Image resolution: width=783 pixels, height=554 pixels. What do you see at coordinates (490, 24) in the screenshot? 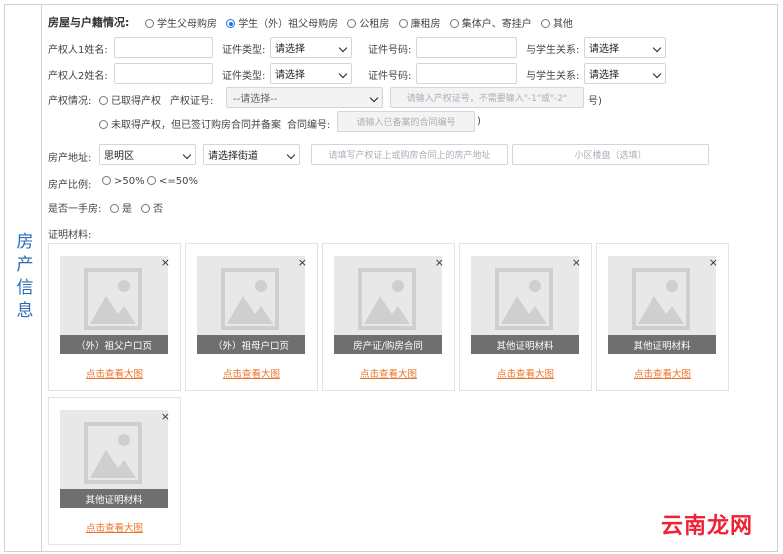
I see `housing-type-option: 集体户、寄挂户` at bounding box center [490, 24].